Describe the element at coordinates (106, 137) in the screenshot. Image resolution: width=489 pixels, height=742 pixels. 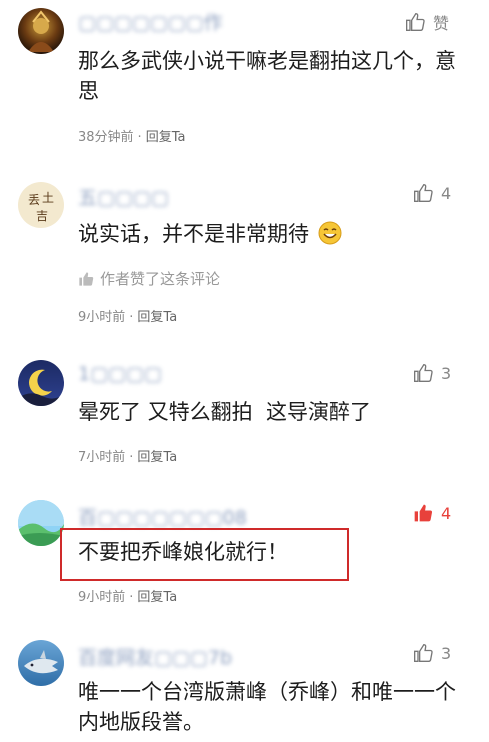
I see `comment-time: 38分钟前` at that location.